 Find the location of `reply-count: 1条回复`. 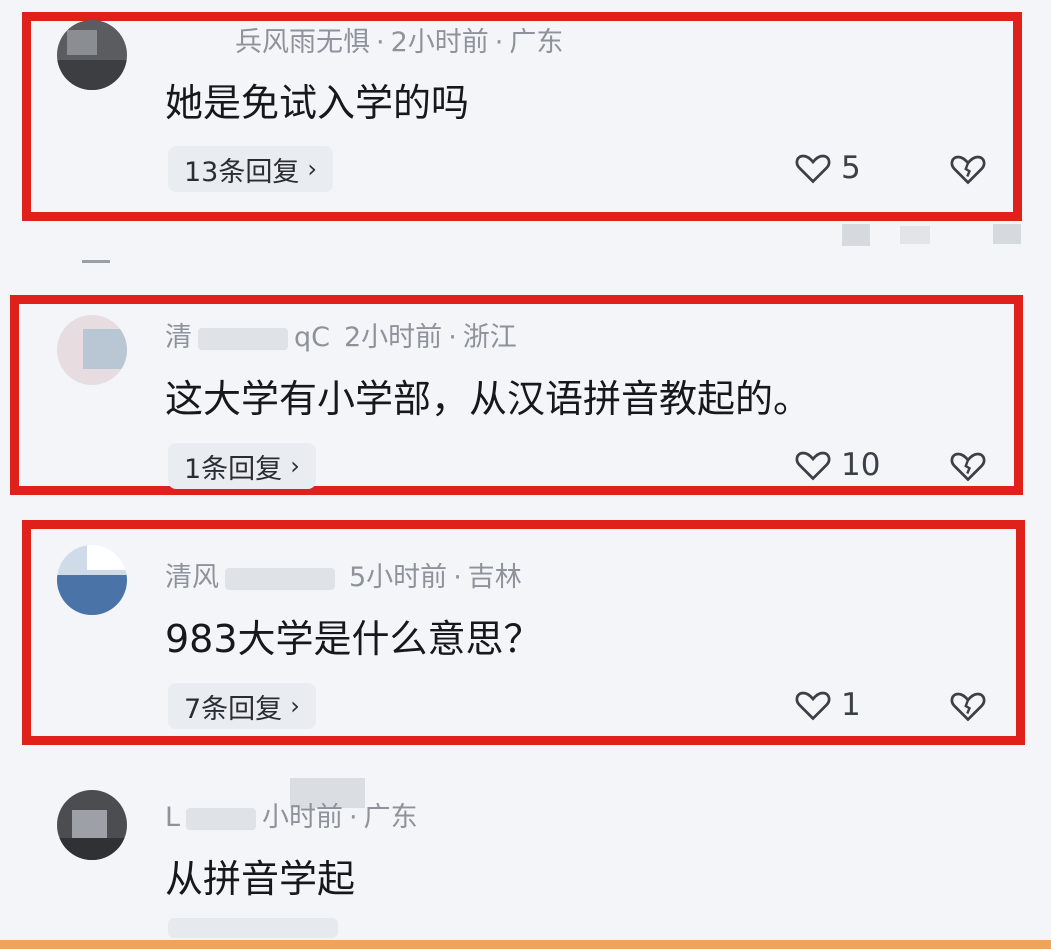

reply-count: 1条回复 is located at coordinates (233, 469).